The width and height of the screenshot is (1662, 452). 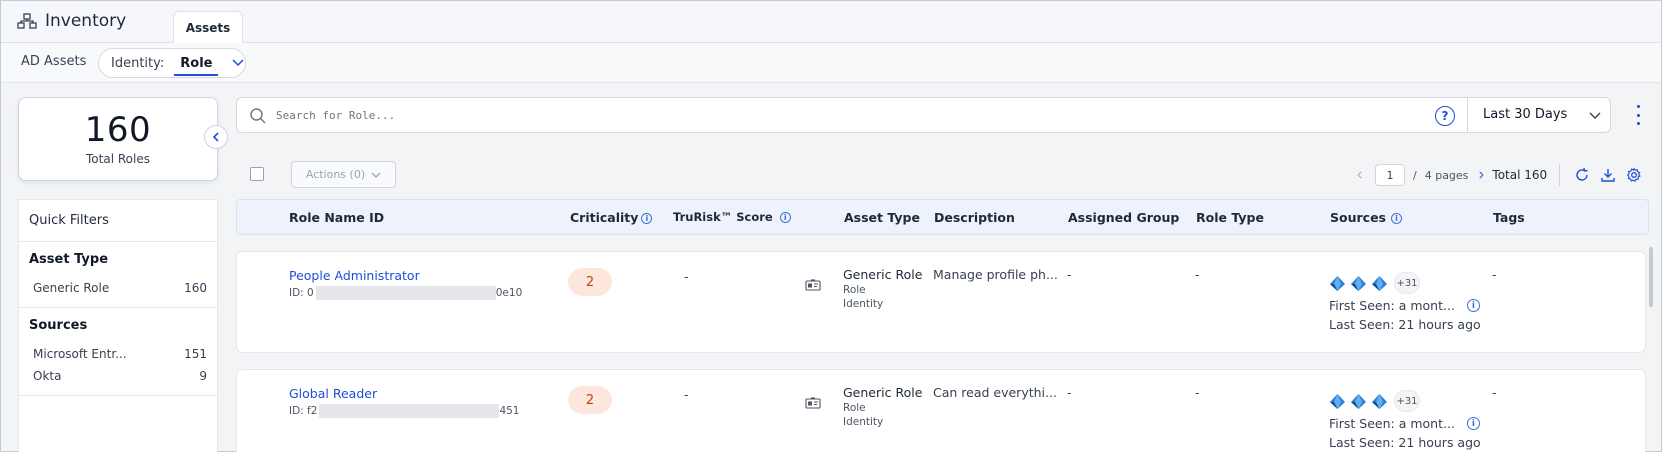 What do you see at coordinates (604, 217) in the screenshot?
I see `column-label: Criticality` at bounding box center [604, 217].